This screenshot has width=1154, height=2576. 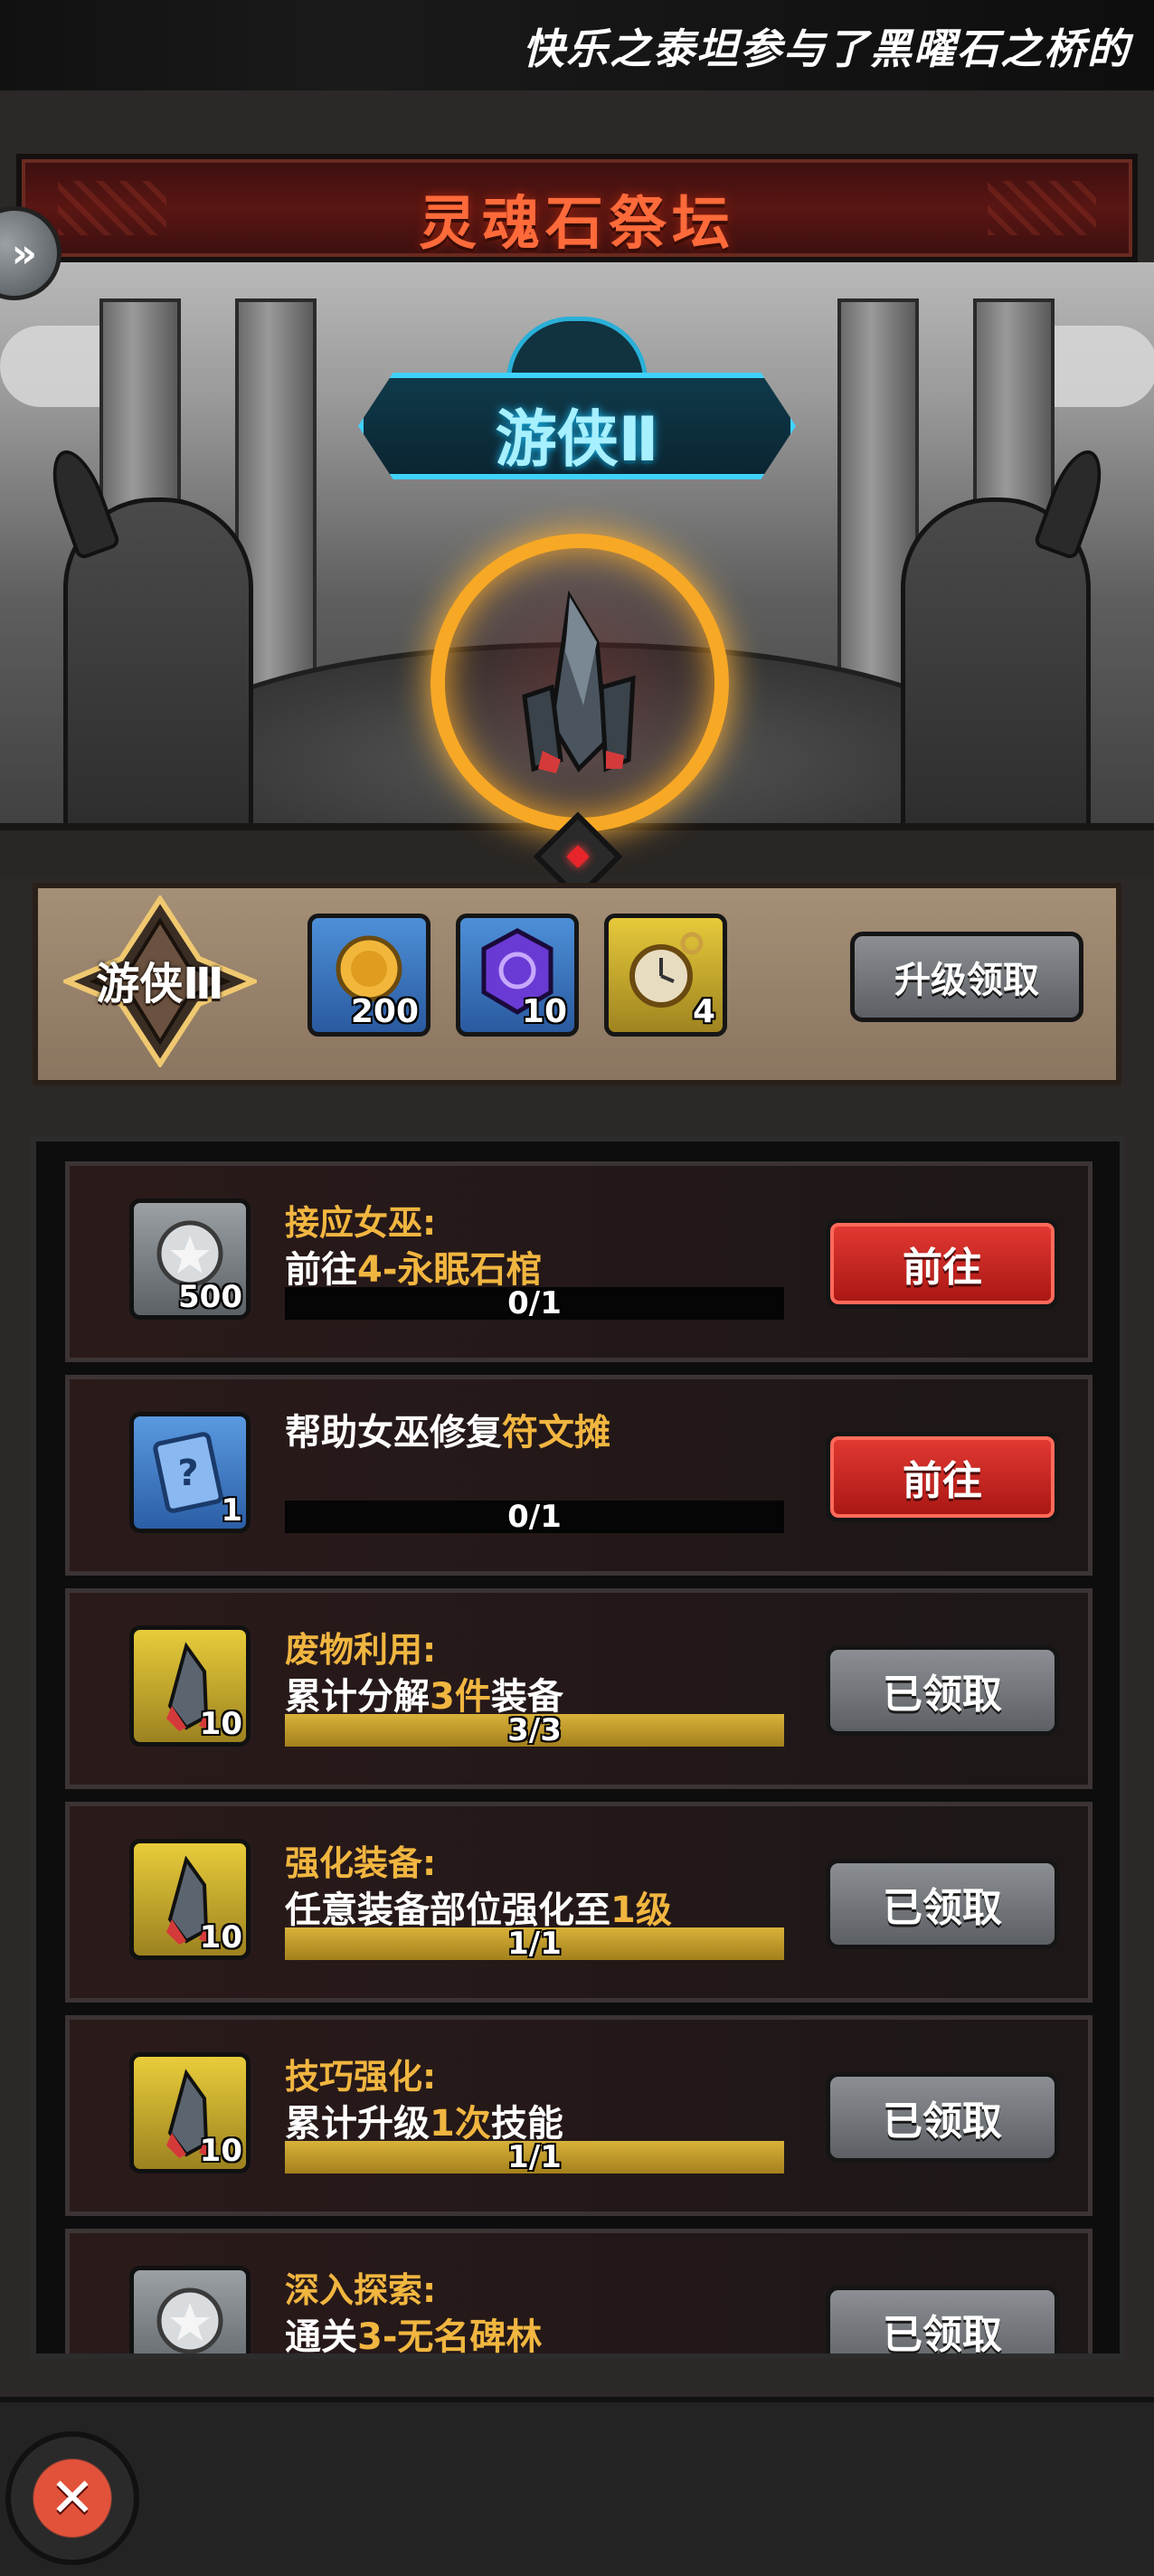 I want to click on title-bar: 灵魂石祭坛, so click(x=577, y=208).